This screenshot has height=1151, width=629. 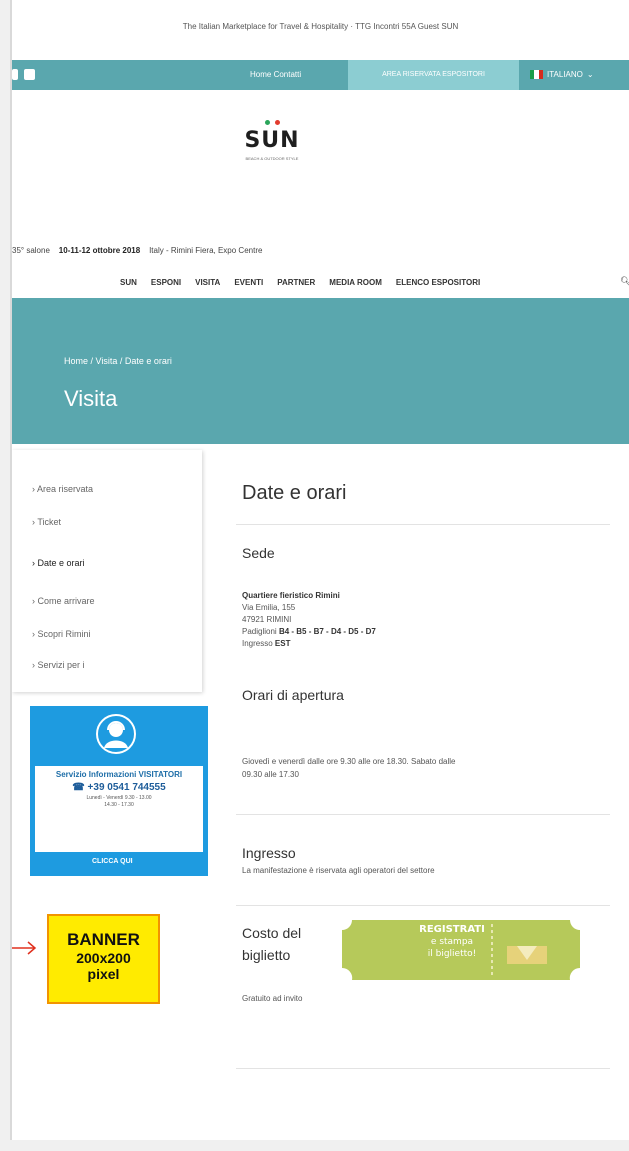 What do you see at coordinates (119, 805) in the screenshot?
I see `hours-line-2: 14.30 - 17.30` at bounding box center [119, 805].